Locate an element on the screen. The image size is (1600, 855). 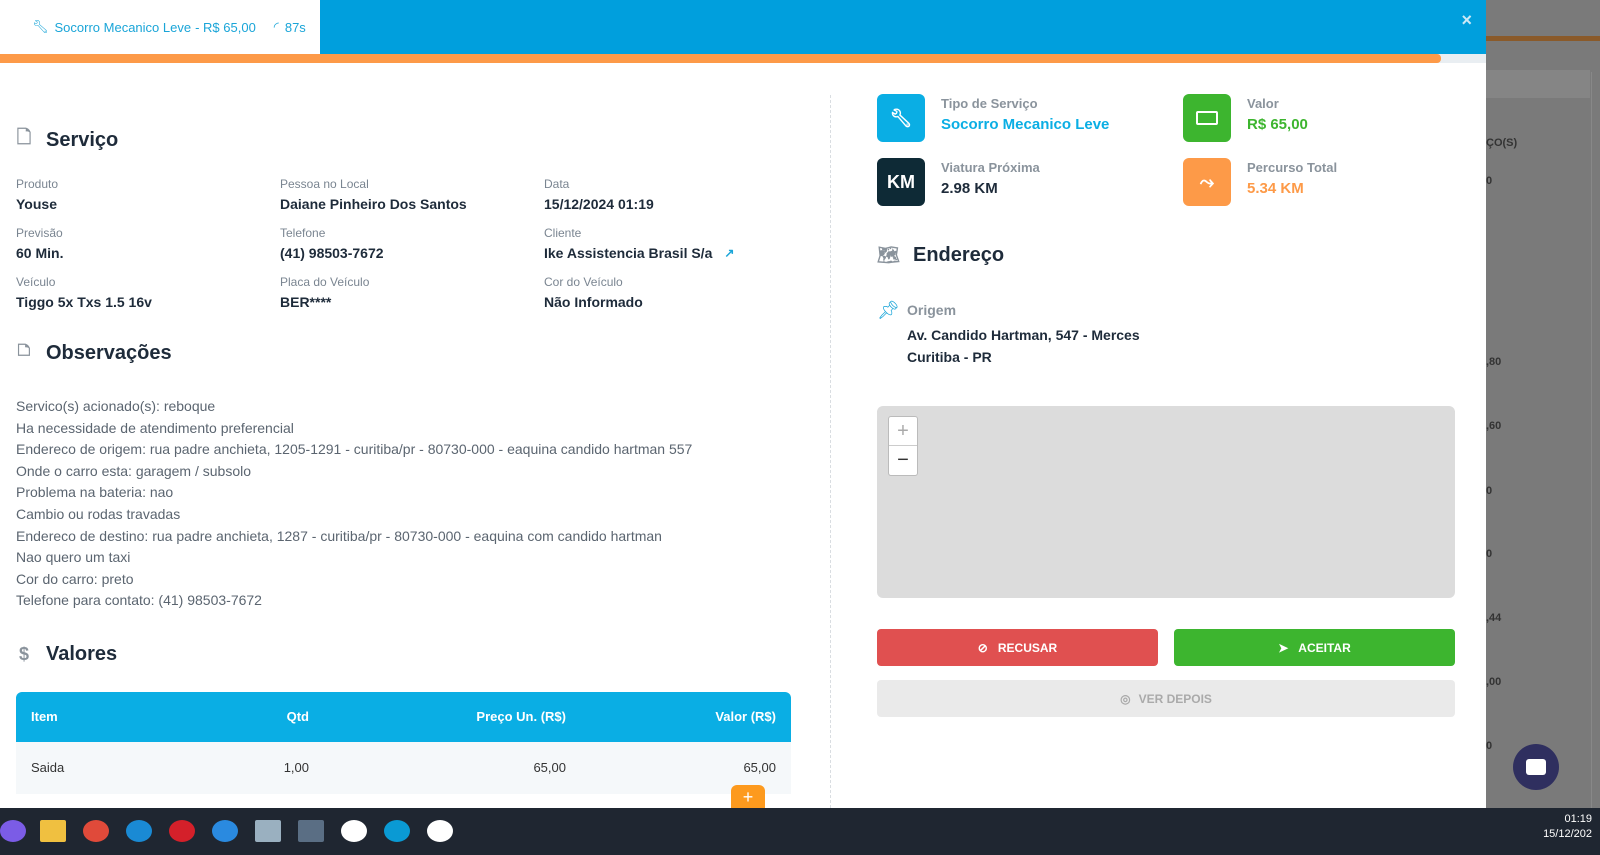
note-icon: 🗅 is located at coordinates (24, 350).